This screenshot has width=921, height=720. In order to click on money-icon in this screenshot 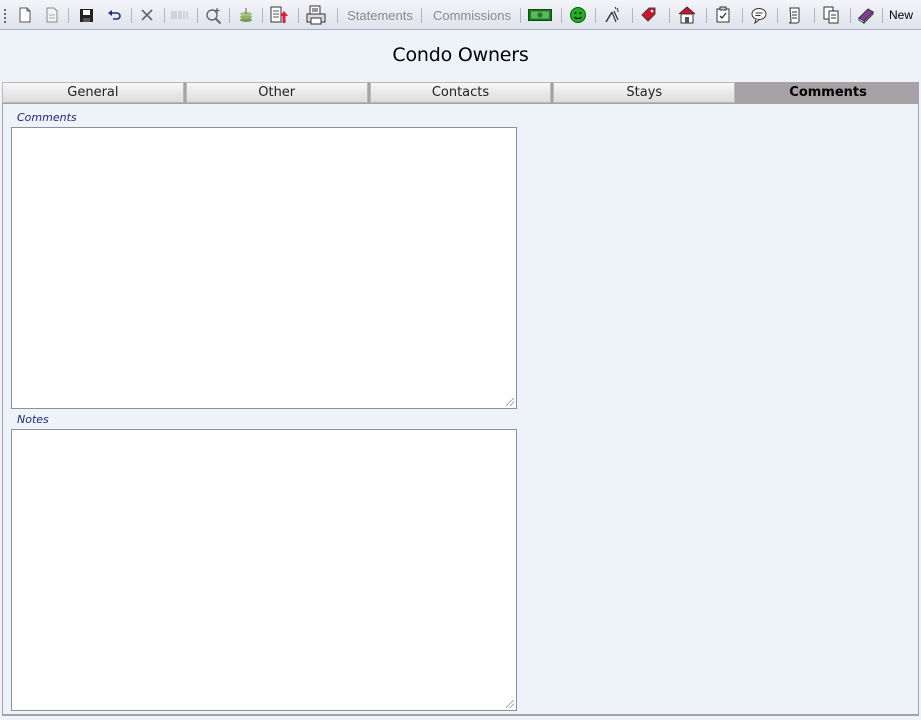, I will do `click(246, 15)`.